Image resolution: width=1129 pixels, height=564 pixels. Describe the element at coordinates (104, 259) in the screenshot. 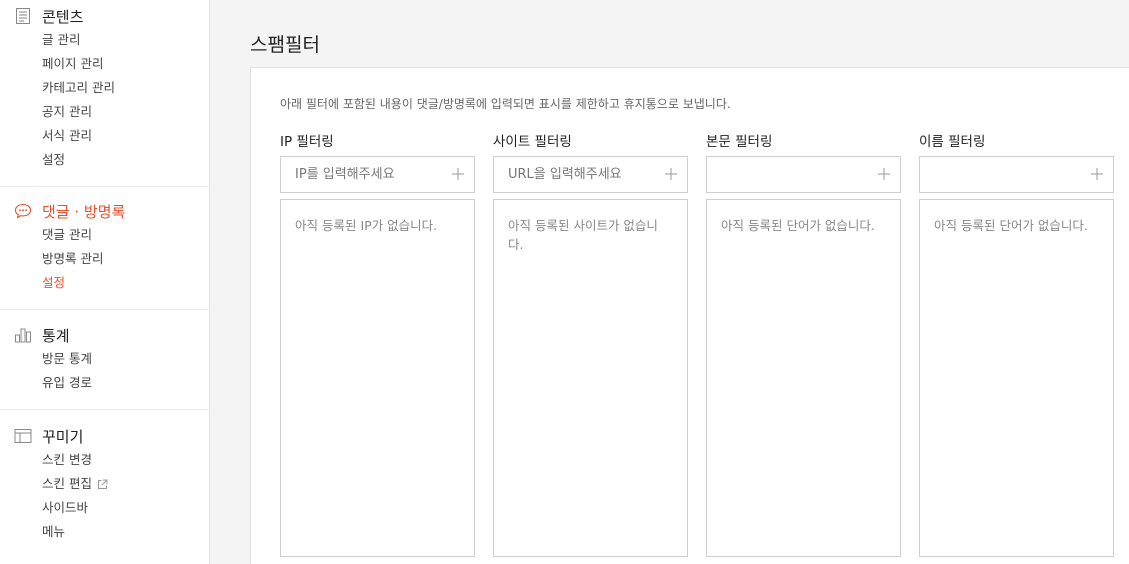

I see `sidebar-item-guestbook: 방명록 관리` at that location.